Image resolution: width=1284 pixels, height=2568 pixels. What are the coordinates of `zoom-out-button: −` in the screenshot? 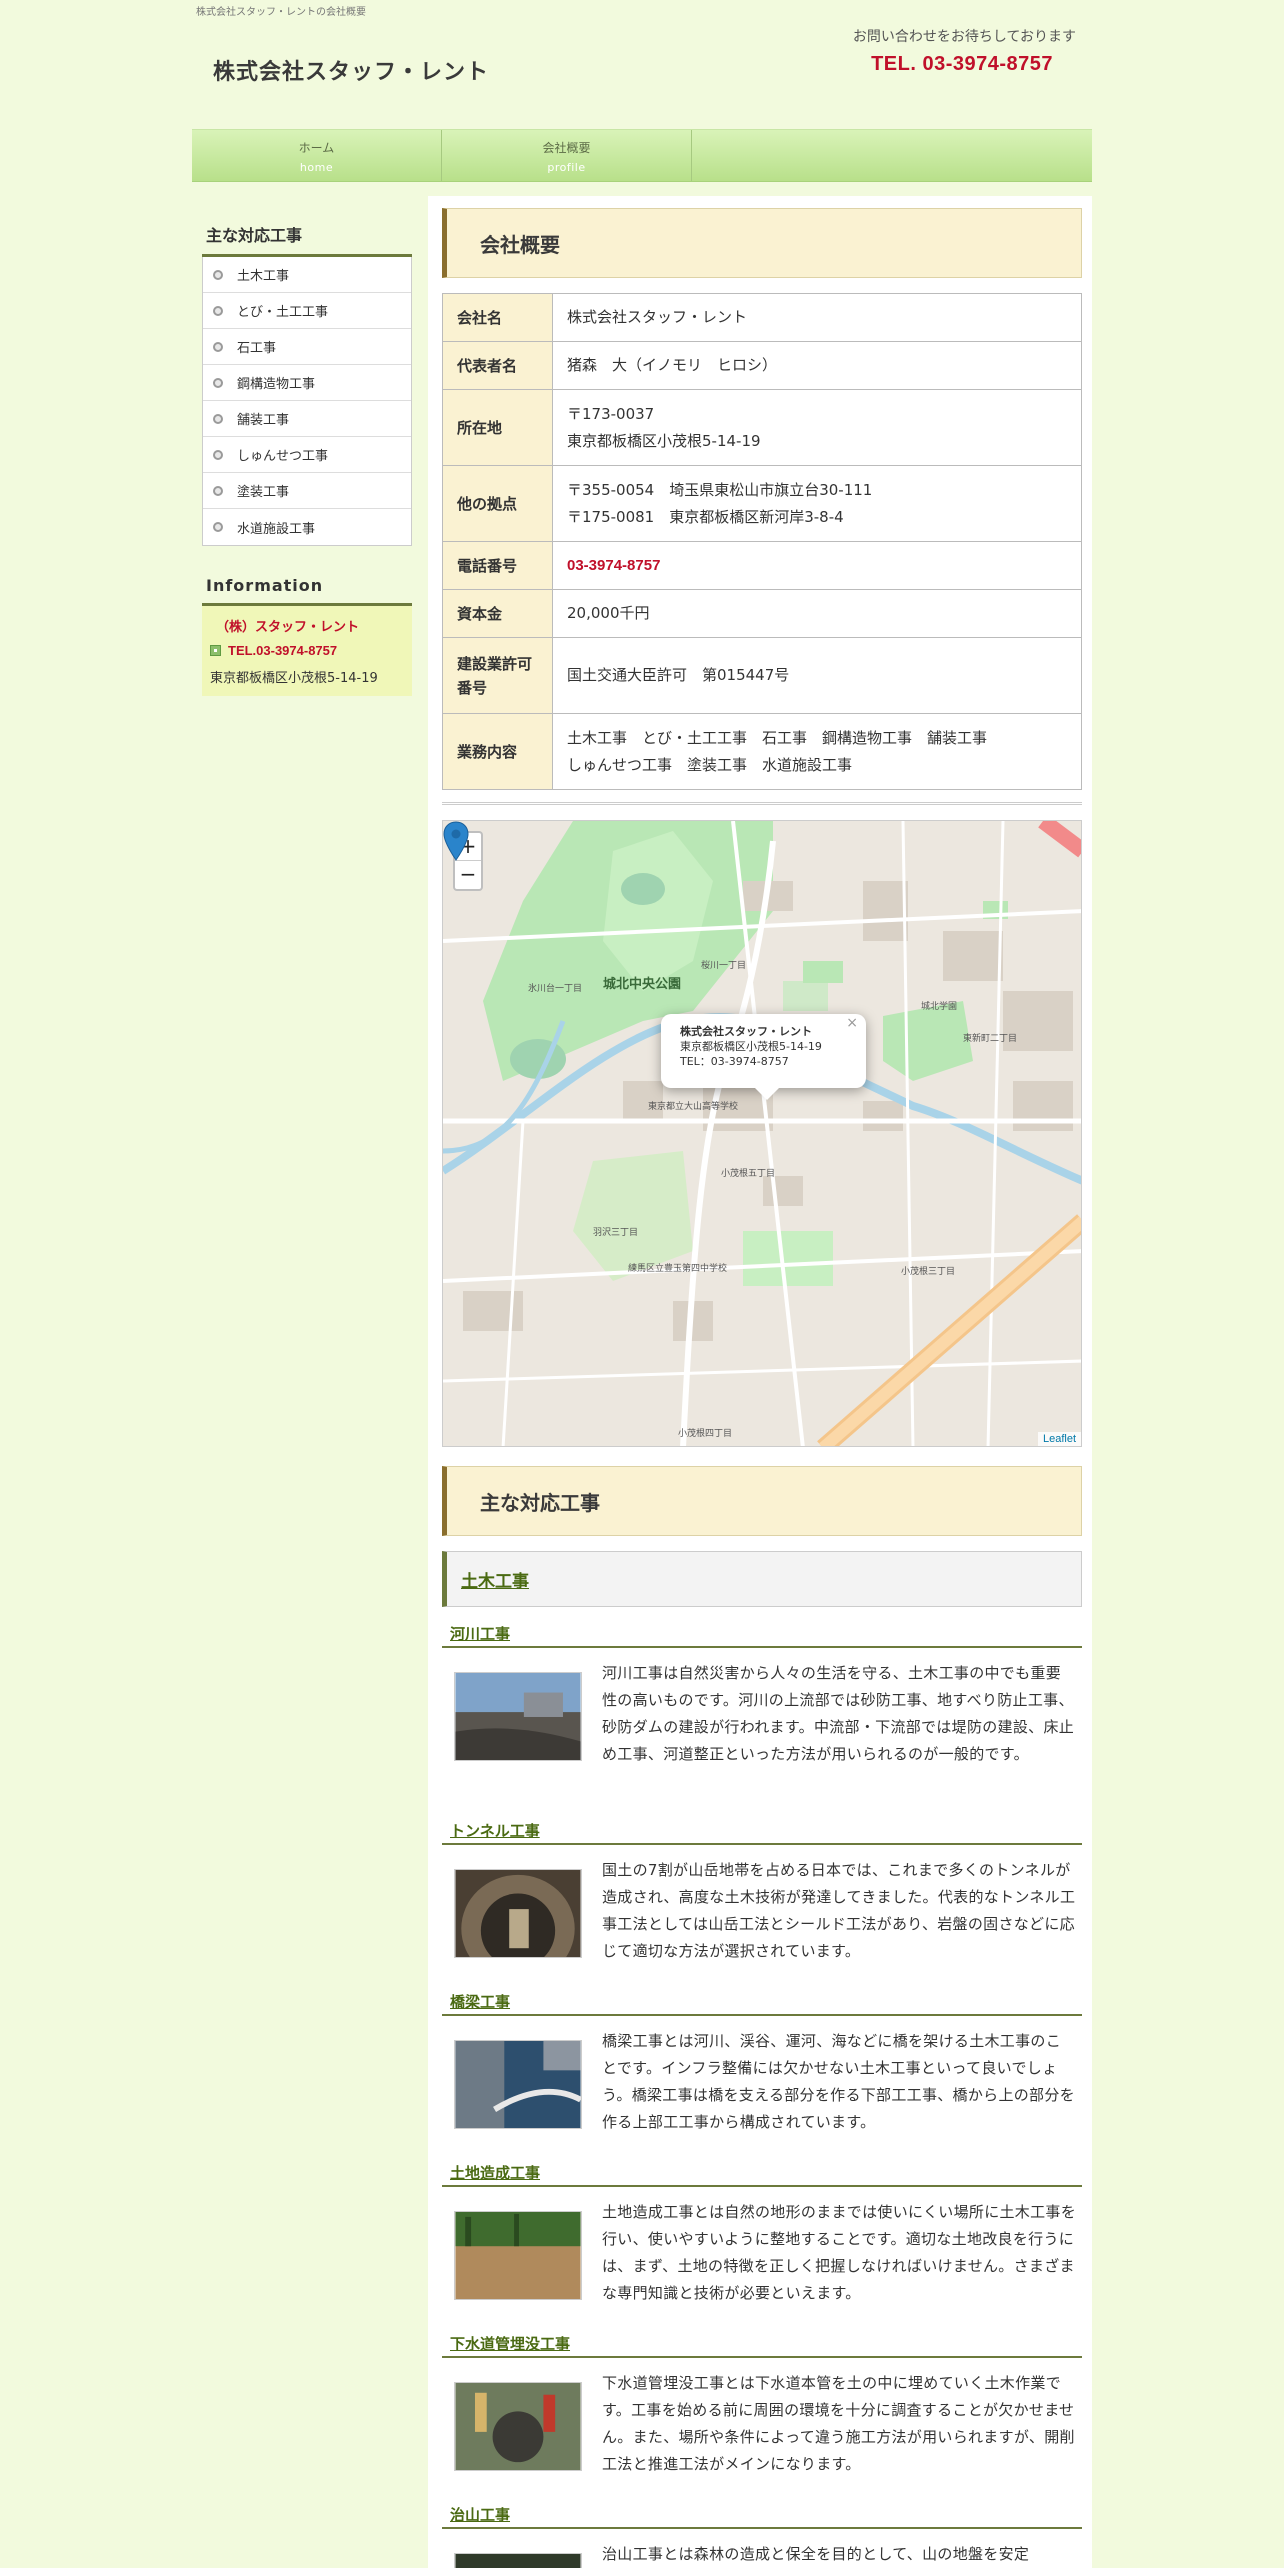 It's located at (468, 875).